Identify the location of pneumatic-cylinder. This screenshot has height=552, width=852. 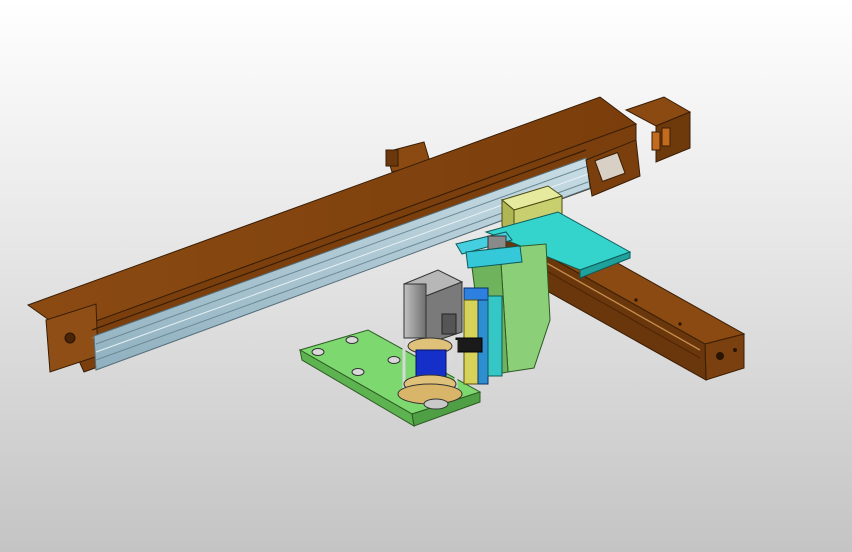
(483, 336).